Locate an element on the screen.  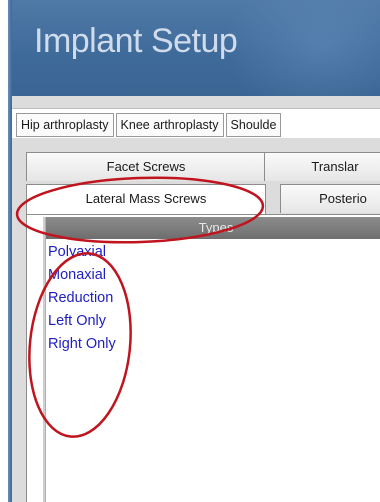
types-item-left-only: Left Only is located at coordinates (213, 321).